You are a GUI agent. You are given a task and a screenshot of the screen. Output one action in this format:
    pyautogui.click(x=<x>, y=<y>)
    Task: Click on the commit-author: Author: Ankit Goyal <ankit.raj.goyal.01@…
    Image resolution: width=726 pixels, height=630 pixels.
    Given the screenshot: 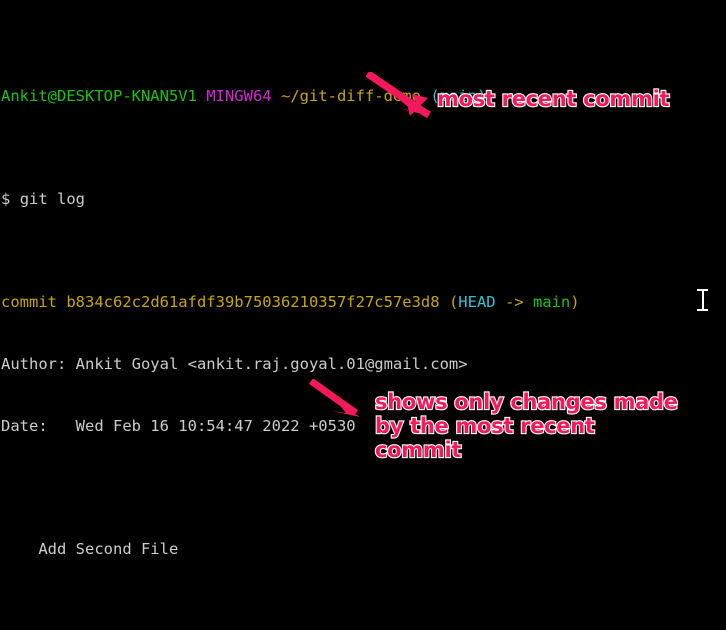 What is the action you would take?
    pyautogui.click(x=234, y=364)
    